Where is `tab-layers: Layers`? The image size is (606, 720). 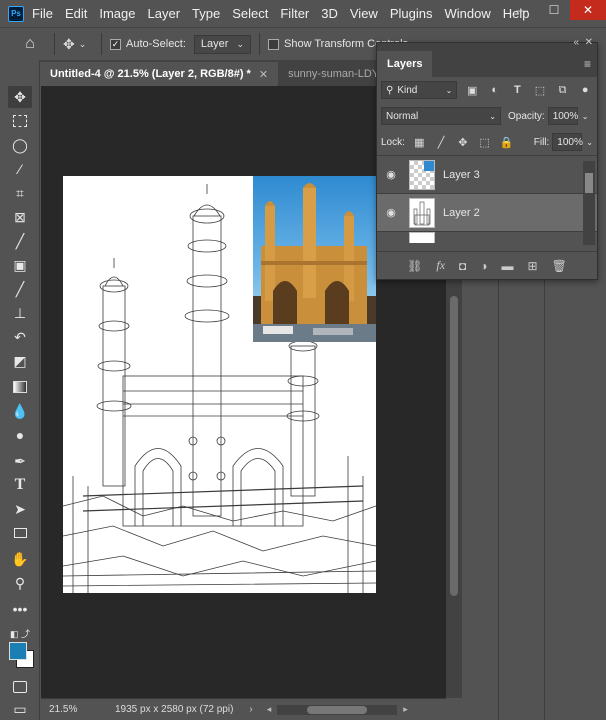
tab-layers: Layers is located at coordinates (405, 64).